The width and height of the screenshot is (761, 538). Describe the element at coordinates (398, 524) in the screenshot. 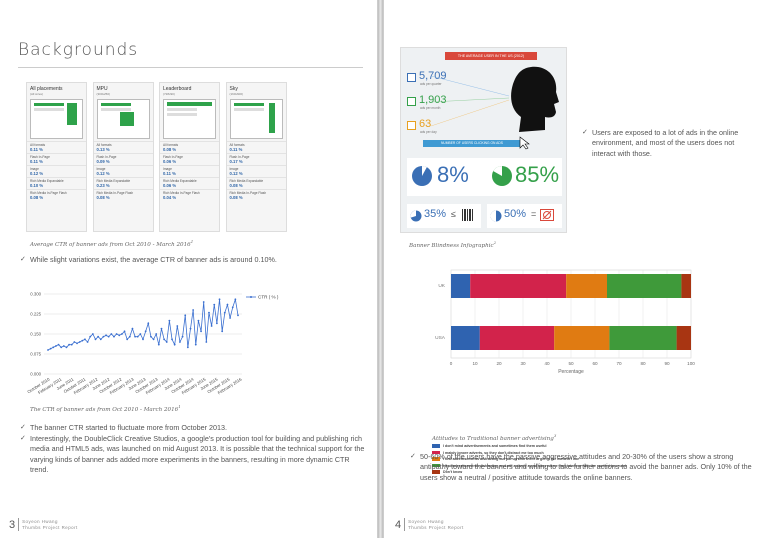

I see `page-number: 4` at that location.